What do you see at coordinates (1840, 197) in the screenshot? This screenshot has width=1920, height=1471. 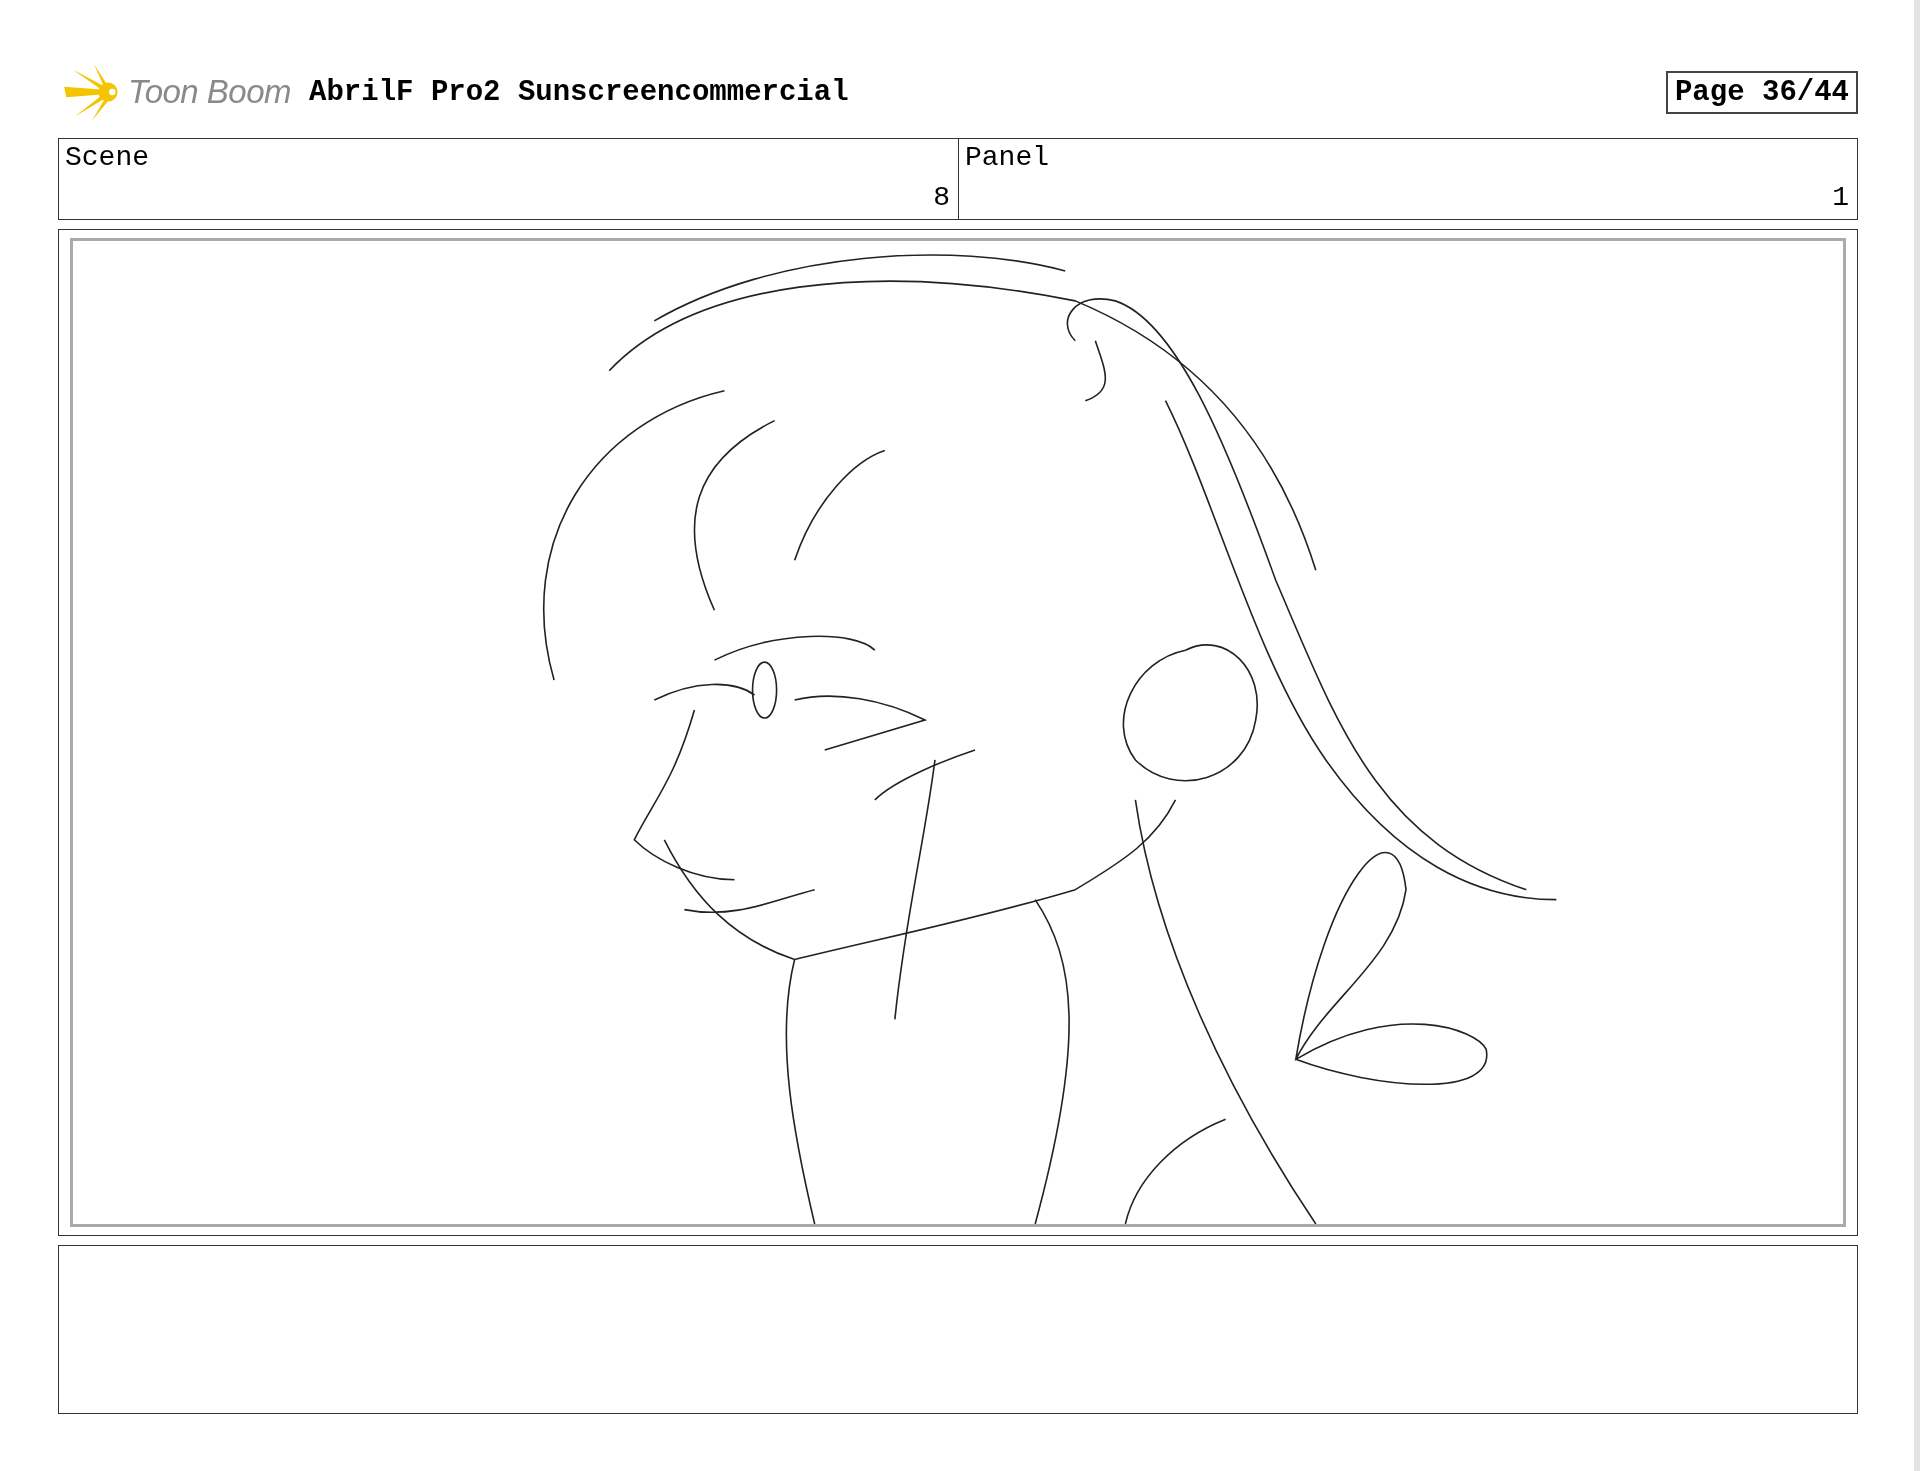 I see `panel-number: 1` at bounding box center [1840, 197].